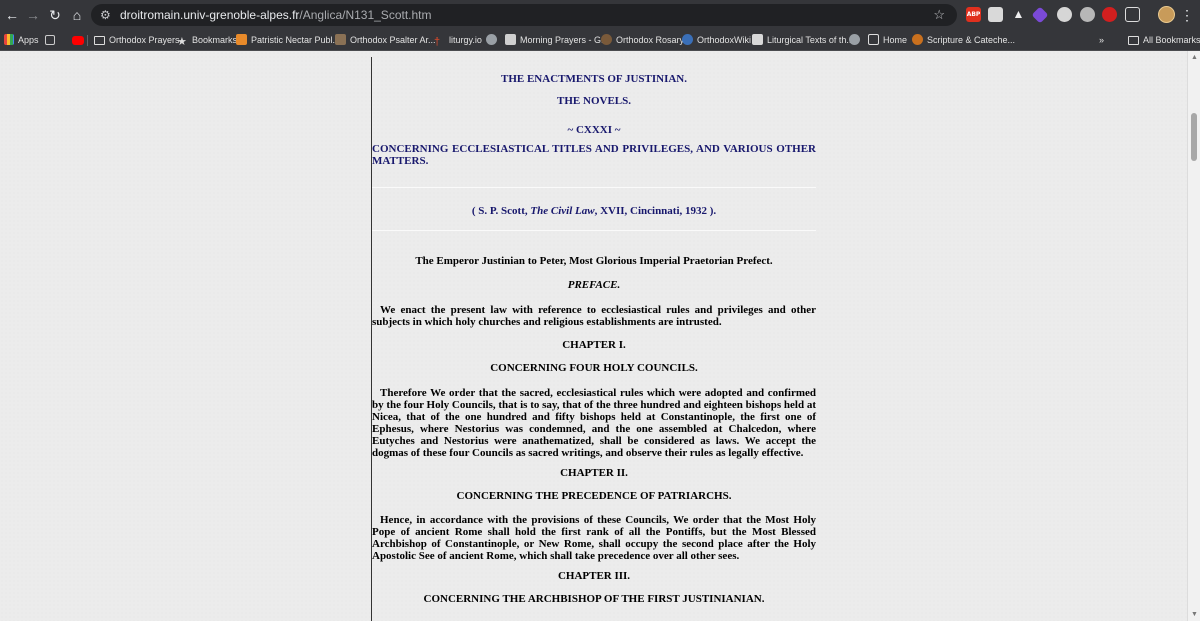 This screenshot has width=1200, height=621. I want to click on bookmark-label: Bookmarks, so click(215, 40).